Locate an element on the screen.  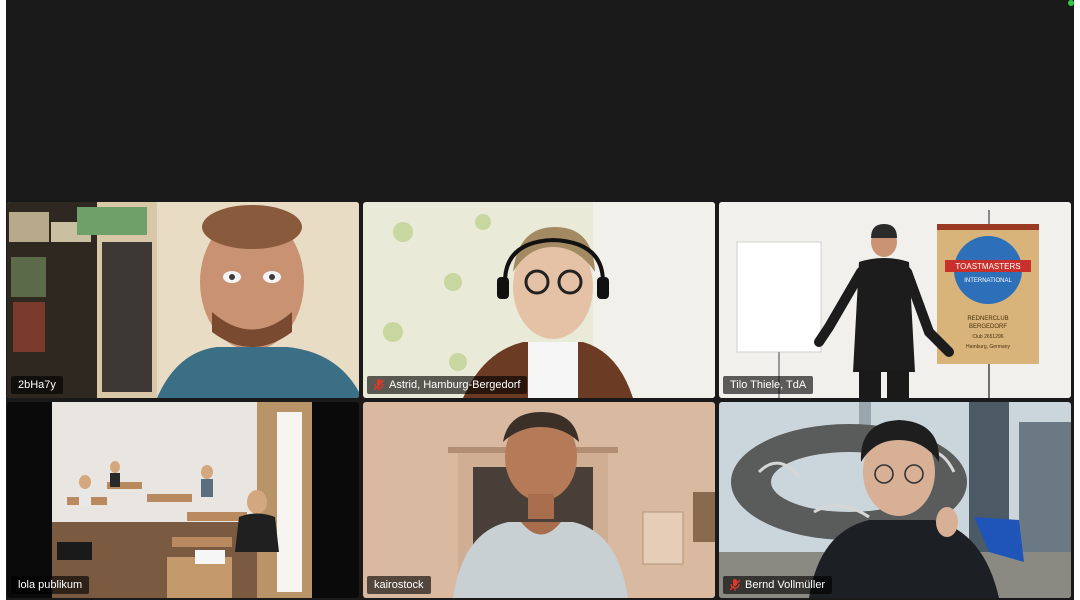
participant-name-tag: Astrid, Hamburg-Bergedorf is located at coordinates (447, 385).